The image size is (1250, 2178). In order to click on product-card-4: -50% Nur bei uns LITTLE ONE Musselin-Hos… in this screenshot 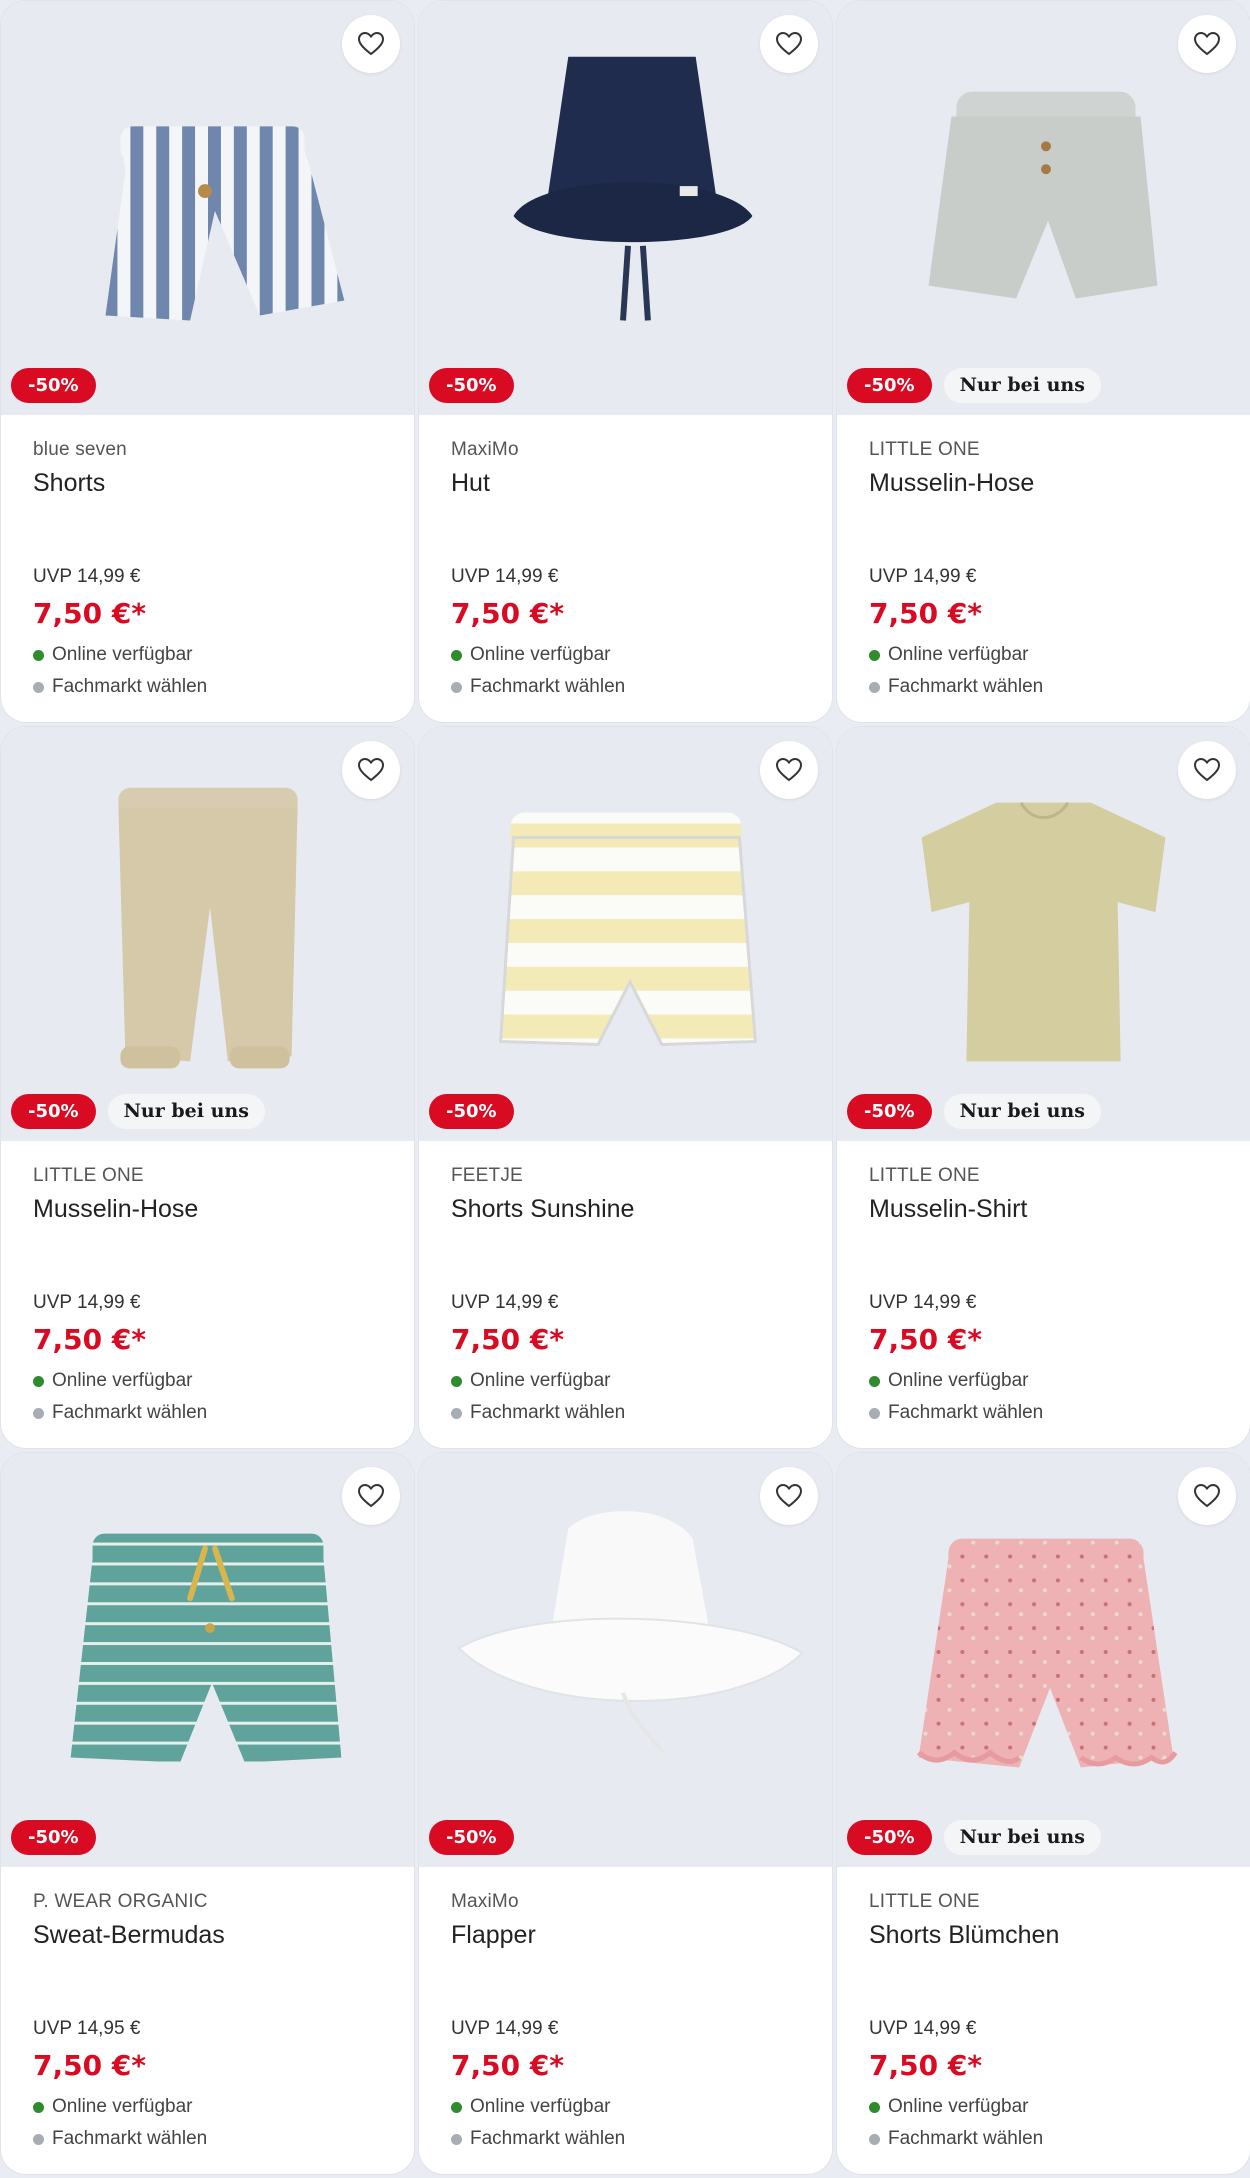, I will do `click(207, 1087)`.